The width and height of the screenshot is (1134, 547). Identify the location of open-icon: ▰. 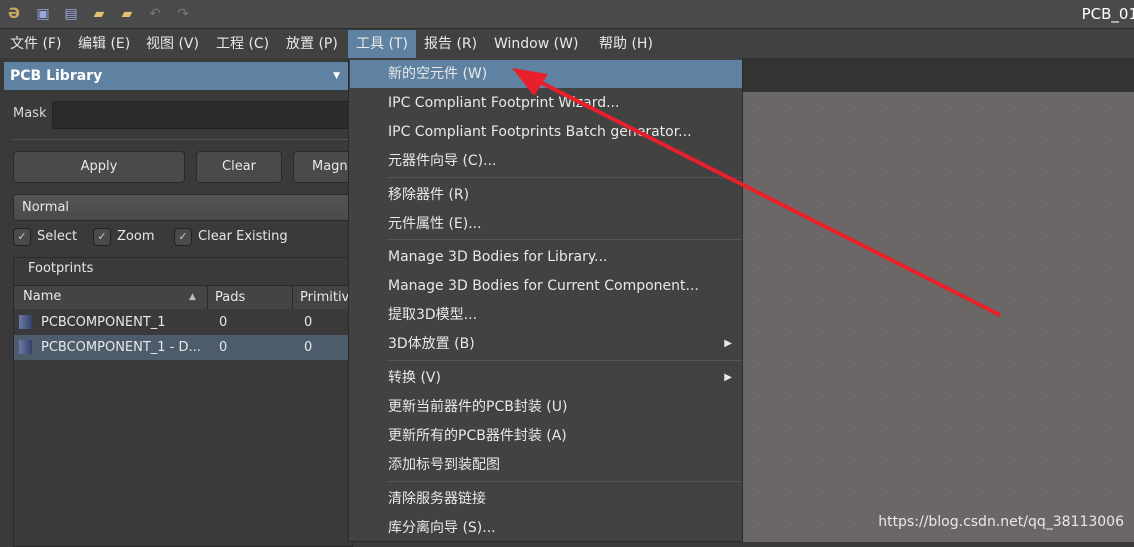
(99, 14).